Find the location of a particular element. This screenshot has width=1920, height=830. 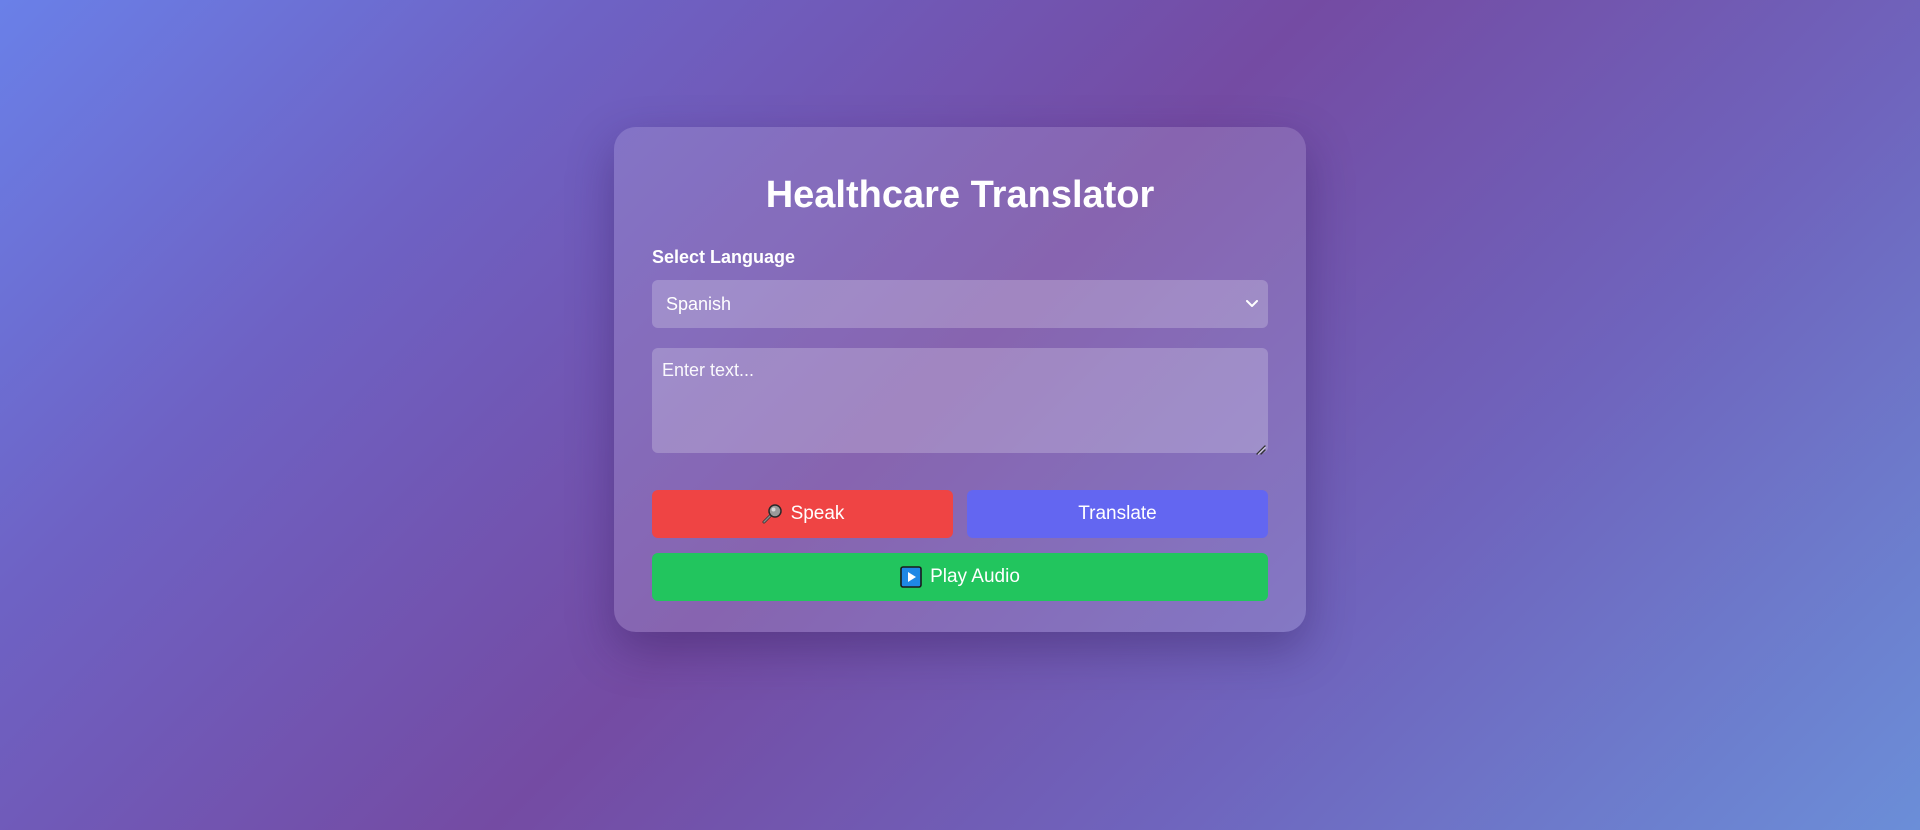

speak-button: Speak is located at coordinates (802, 514).